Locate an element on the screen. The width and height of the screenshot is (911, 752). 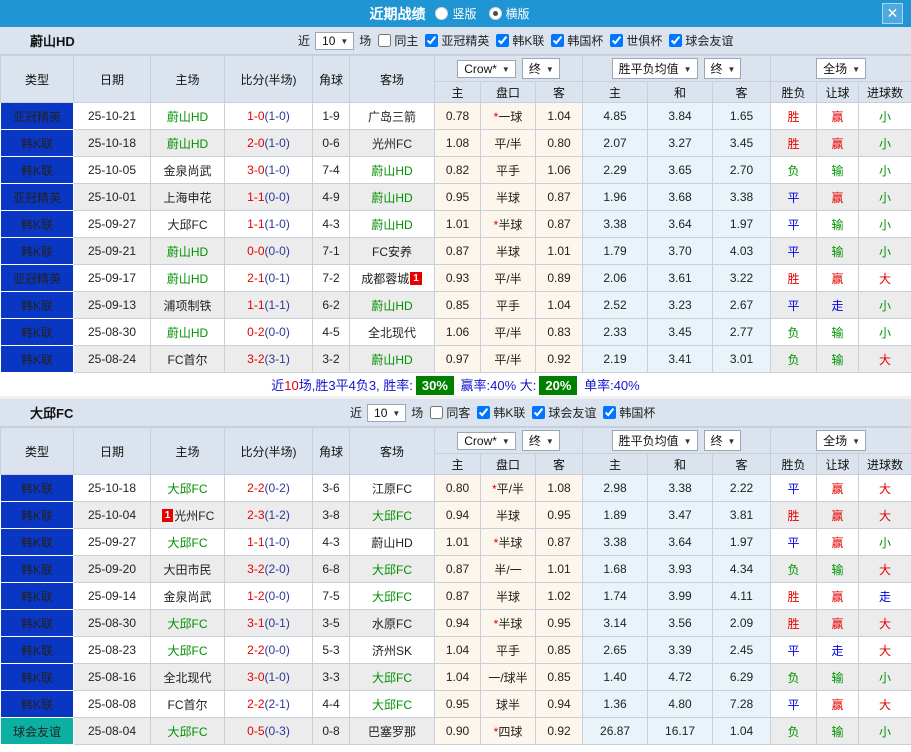
fulltime-score: 1-1 is located at coordinates (256, 197).